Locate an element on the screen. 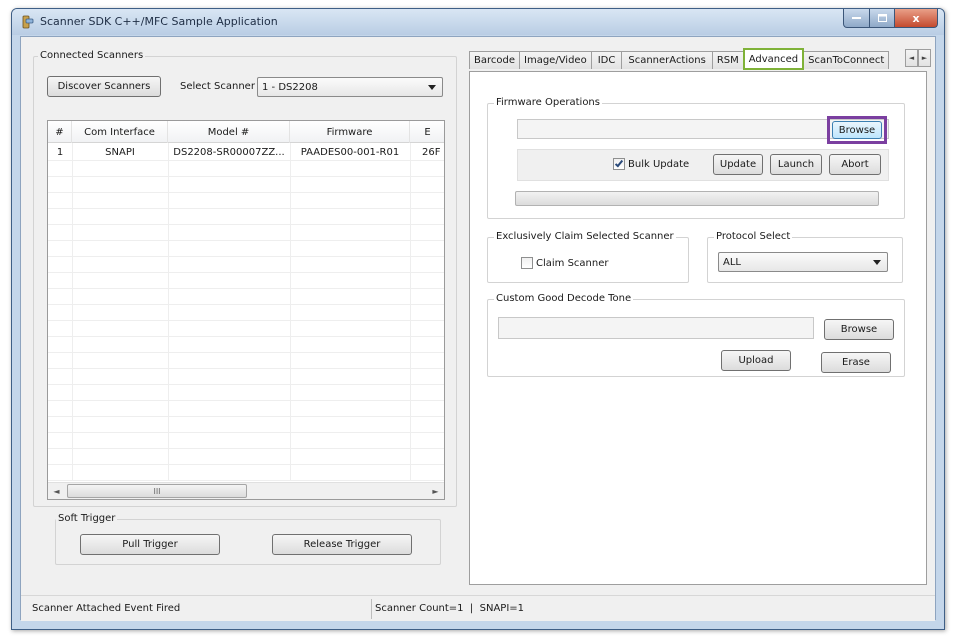  window-title: Scanner SDK C++/MFC Sample Application is located at coordinates (159, 21).